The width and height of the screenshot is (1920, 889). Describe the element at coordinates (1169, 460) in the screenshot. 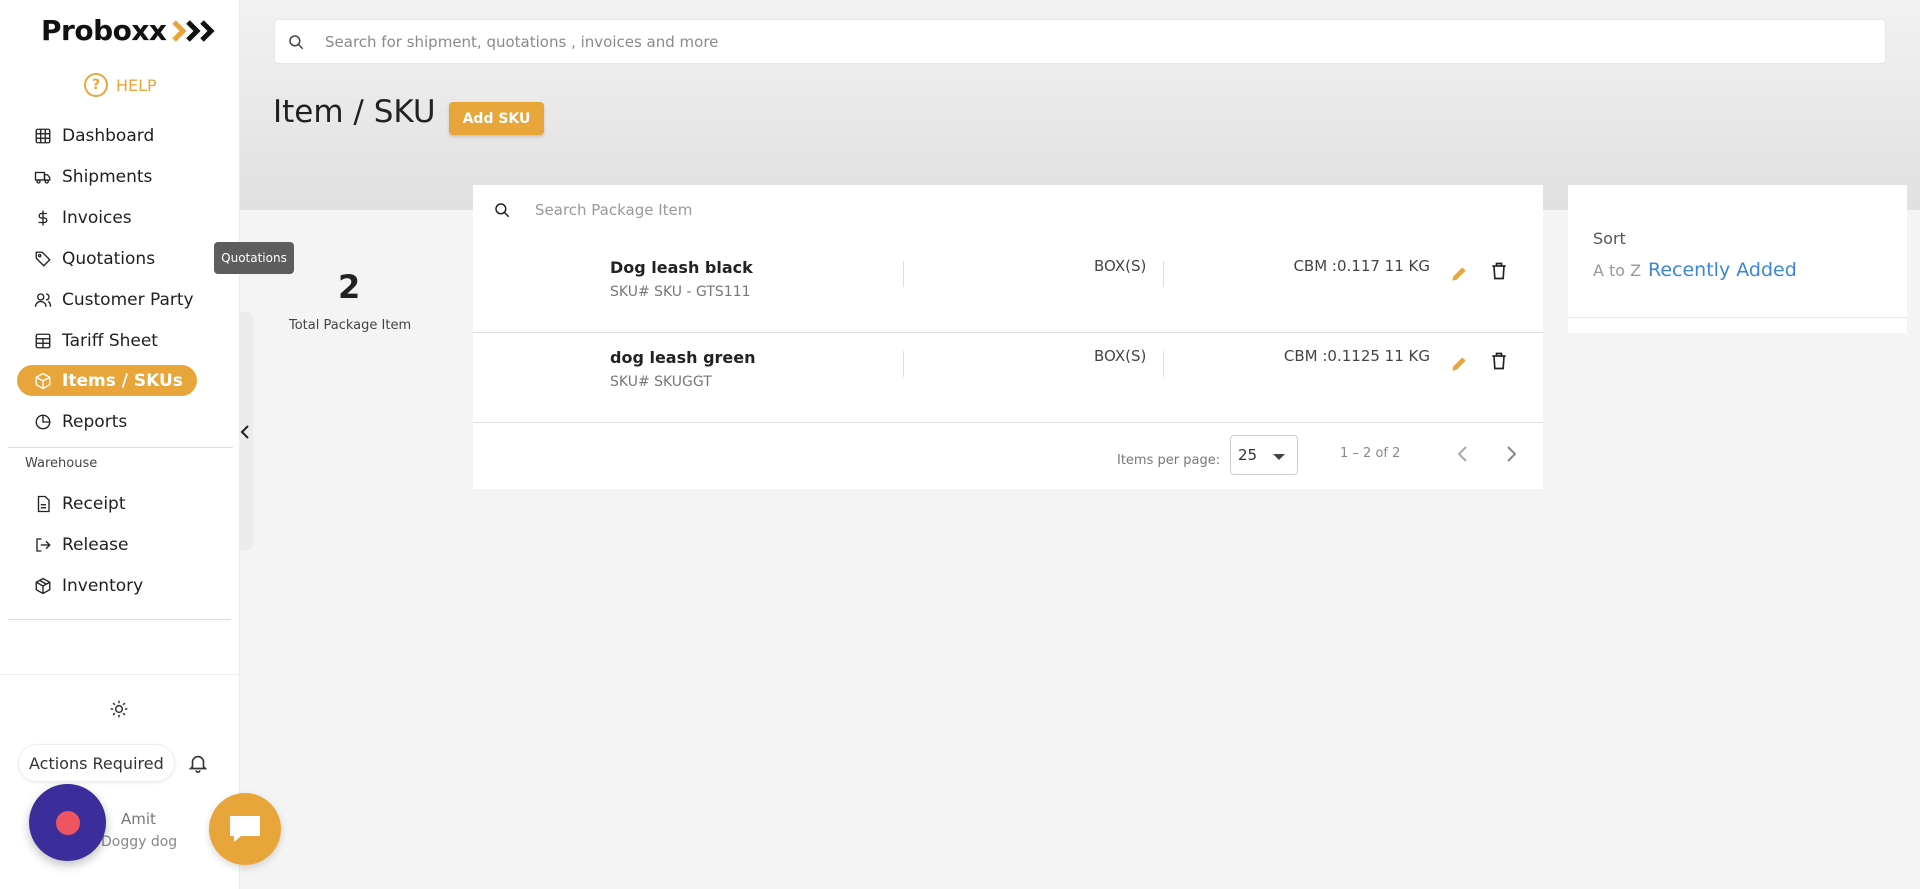

I see `items-per-page-label: Items per page:` at that location.